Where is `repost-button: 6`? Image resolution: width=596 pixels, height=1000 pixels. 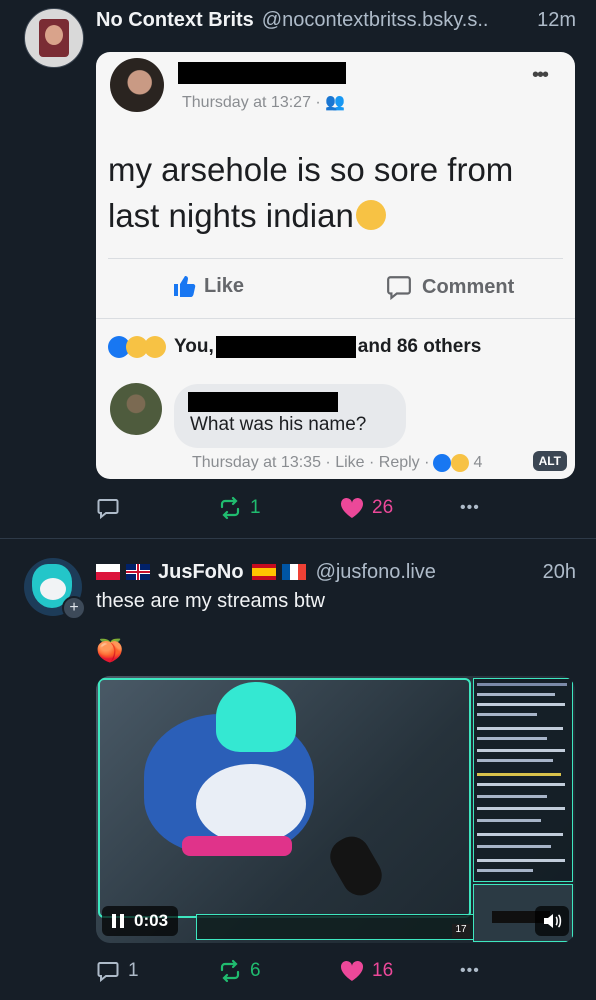
repost-button: 6 is located at coordinates (239, 971).